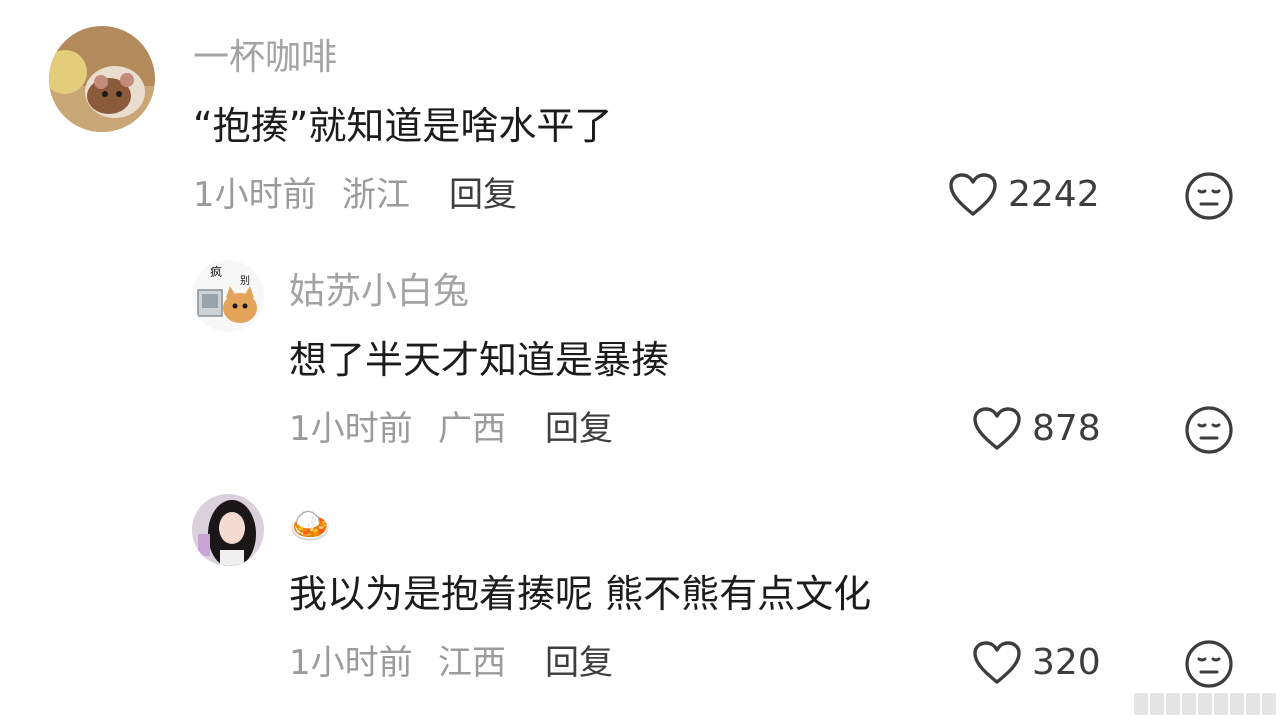 Image resolution: width=1284 pixels, height=721 pixels. I want to click on watermark, so click(1205, 704).